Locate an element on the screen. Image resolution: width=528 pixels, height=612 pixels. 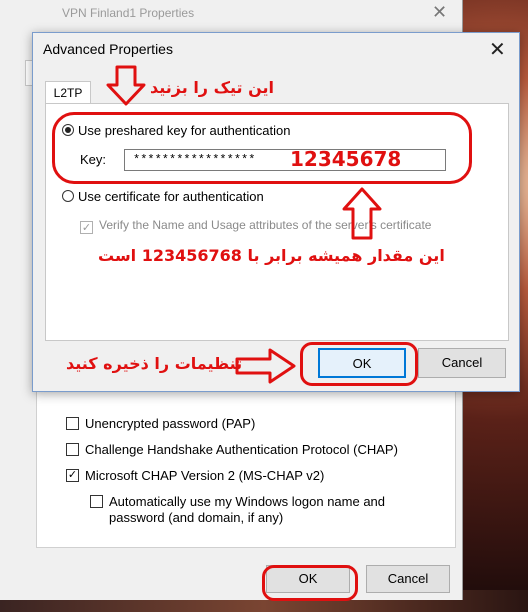
psk-highlight is located at coordinates (262, 148).